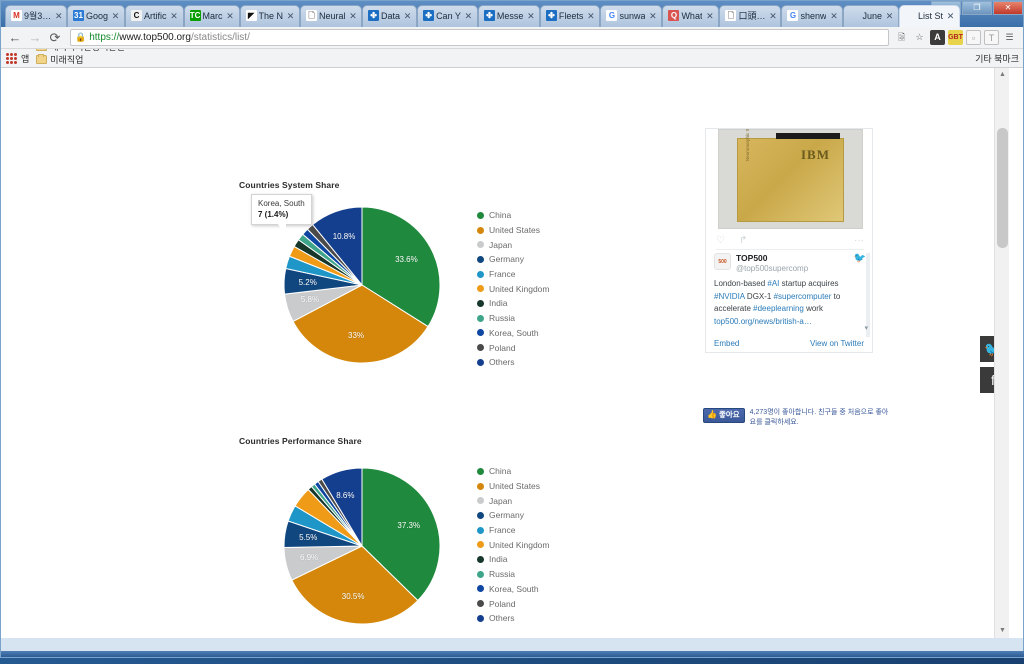 This screenshot has width=1024, height=664. Describe the element at coordinates (955, 37) in the screenshot. I see `extension-tools-icon: GBT` at that location.